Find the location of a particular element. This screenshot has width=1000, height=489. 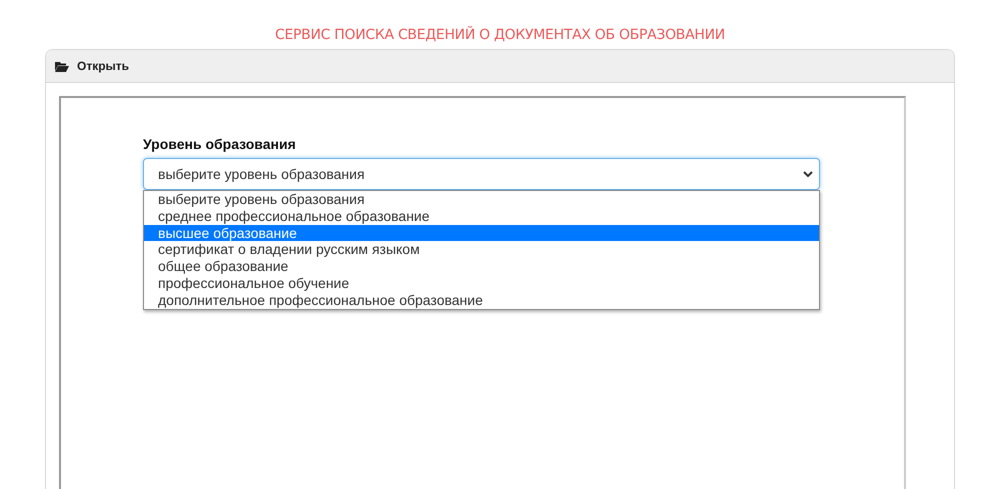

page-title: СЕРВИС ПОИСКА СВЕДЕНИЙ О ДОКУМЕНТАХ ОБ ОБРАЗОВАНИИ is located at coordinates (500, 36).